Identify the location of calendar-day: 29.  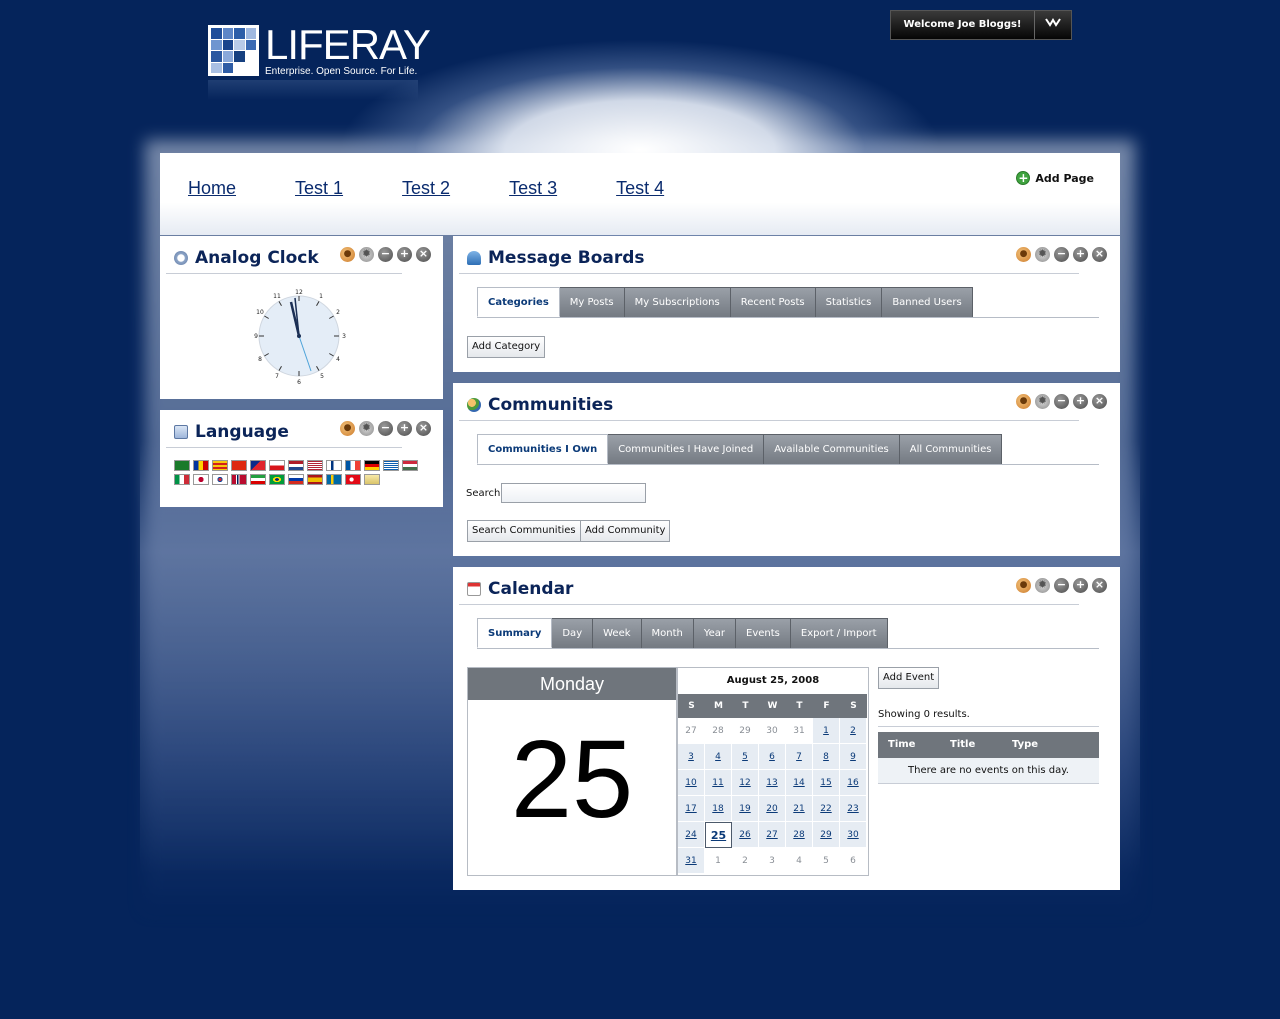
(826, 835).